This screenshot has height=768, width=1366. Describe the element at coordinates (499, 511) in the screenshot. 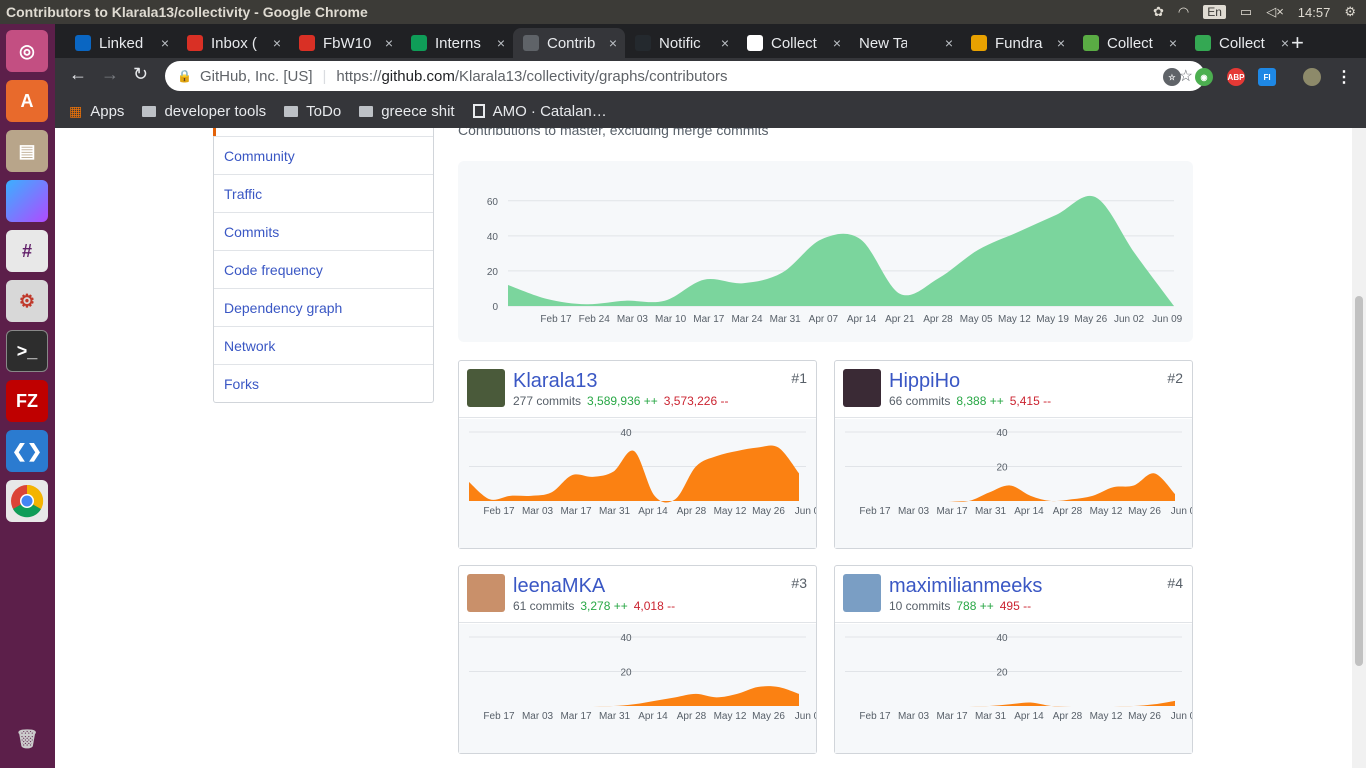

I see `x-tick-label: Feb 17` at that location.